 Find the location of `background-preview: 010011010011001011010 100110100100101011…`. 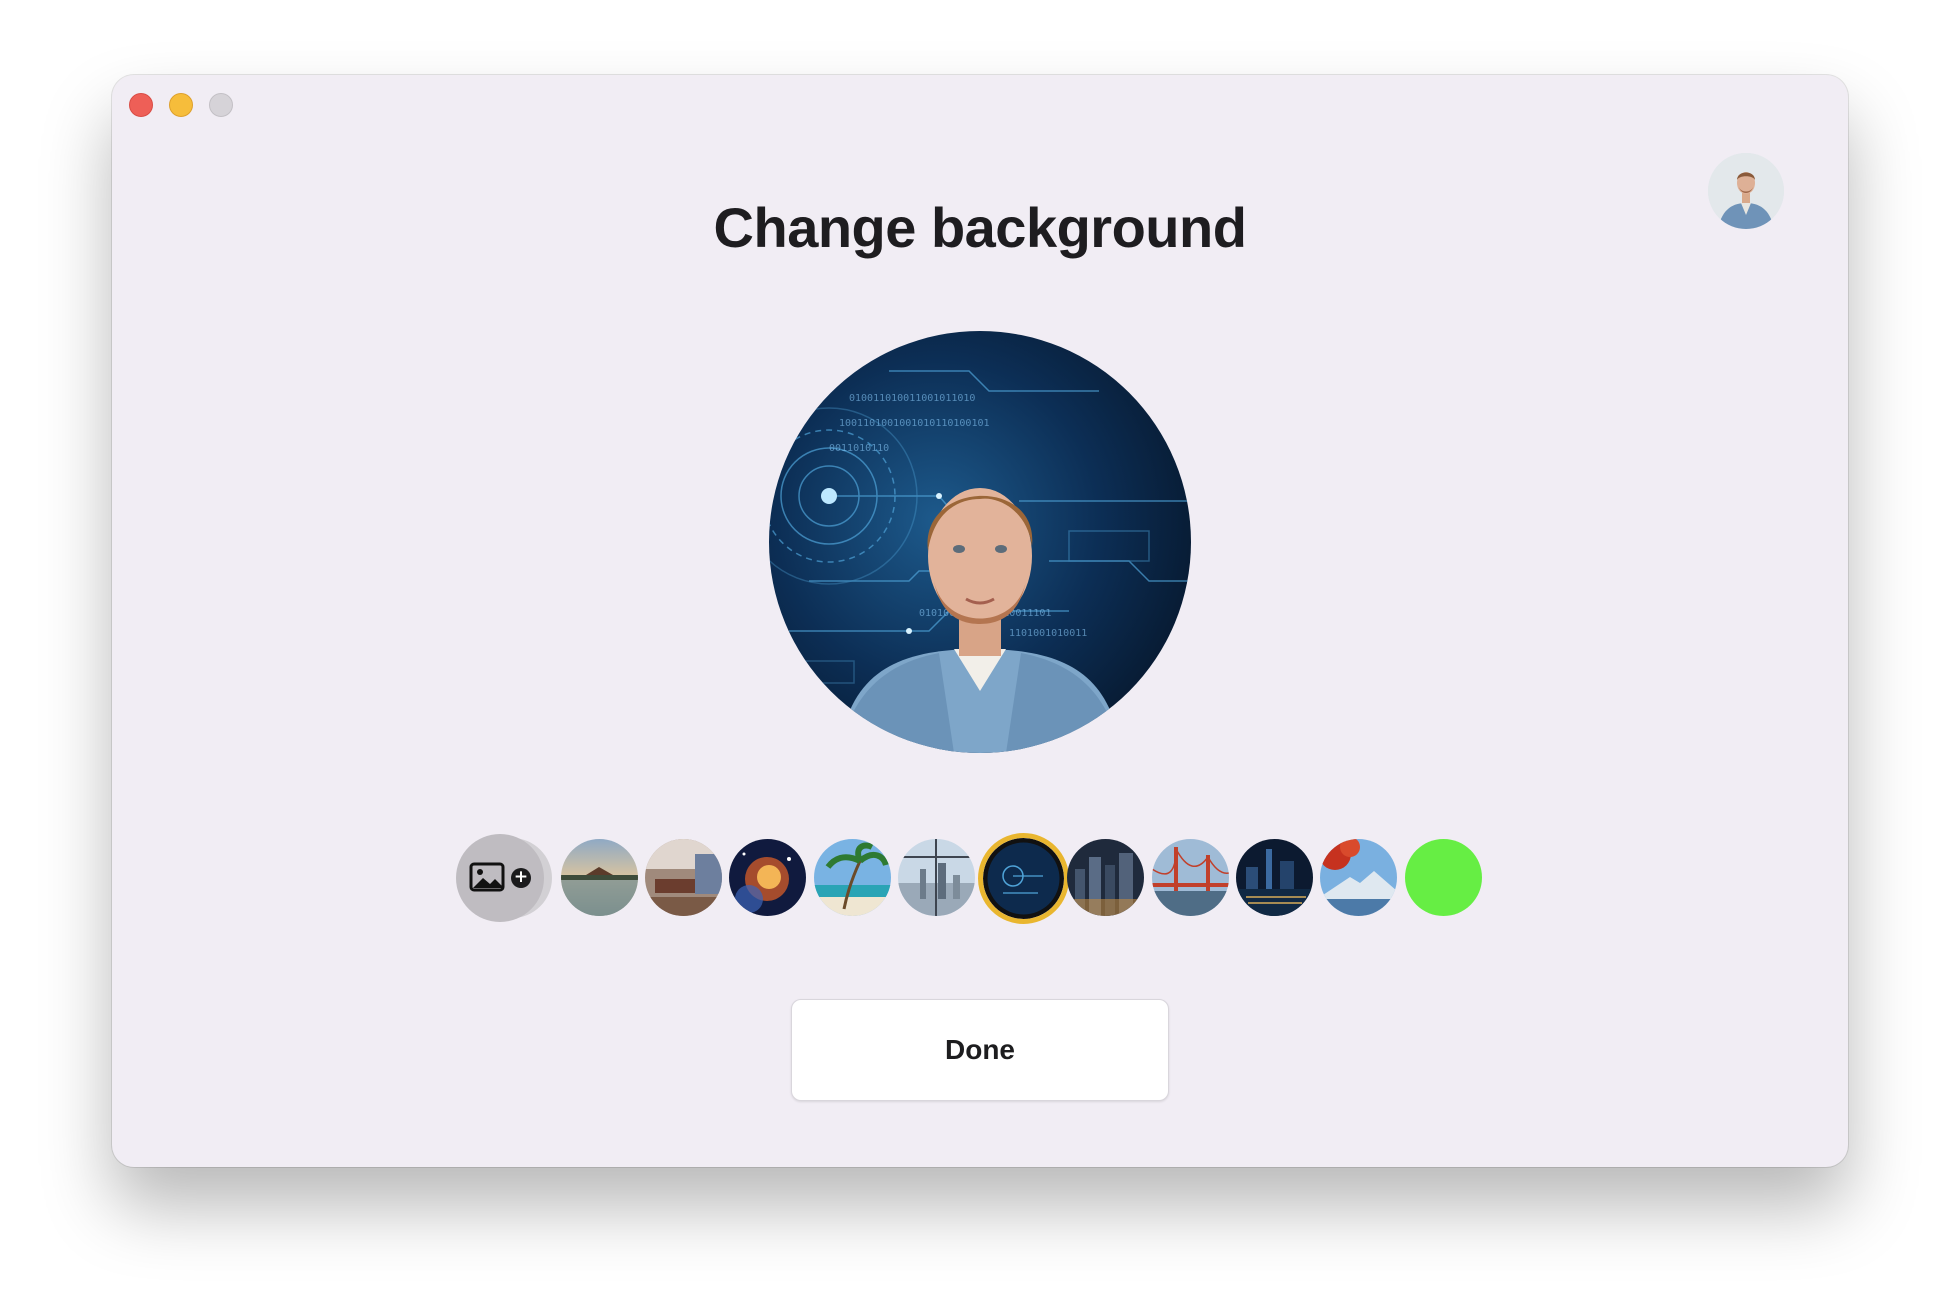

background-preview: 010011010011001011010 100110100100101011… is located at coordinates (980, 542).